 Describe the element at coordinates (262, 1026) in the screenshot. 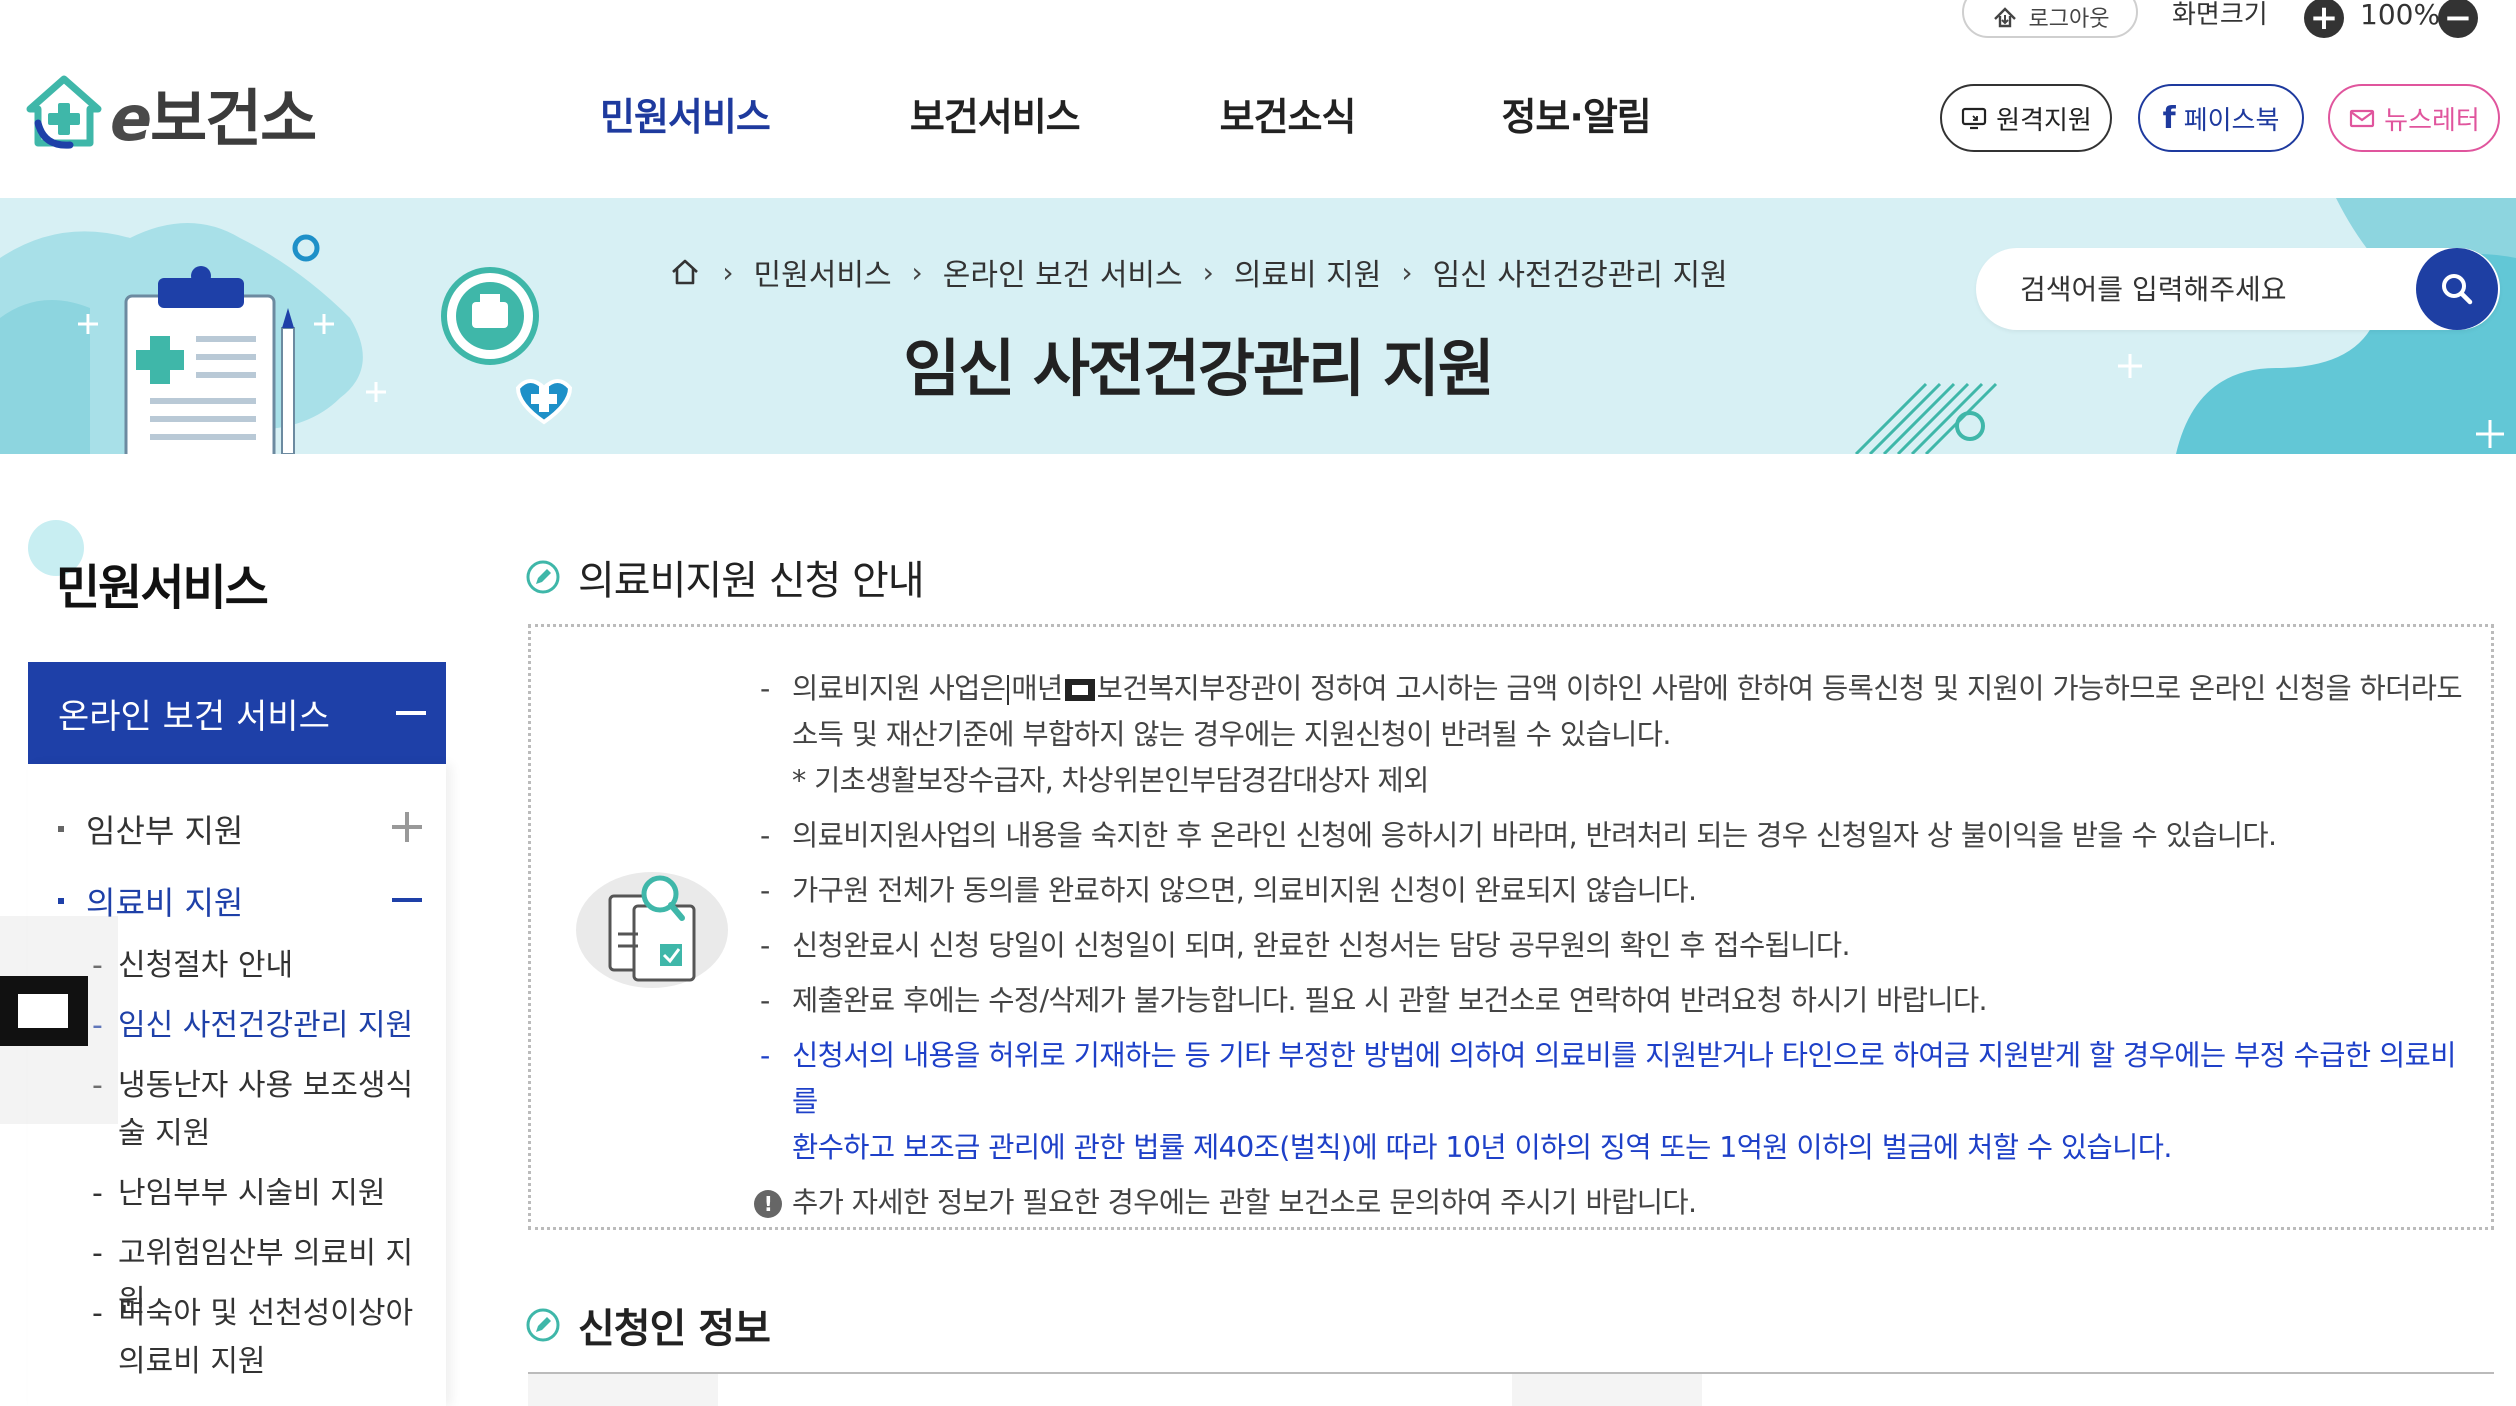

I see `sidebar-subitem-active: - 임신 사전건강관리 지원` at that location.